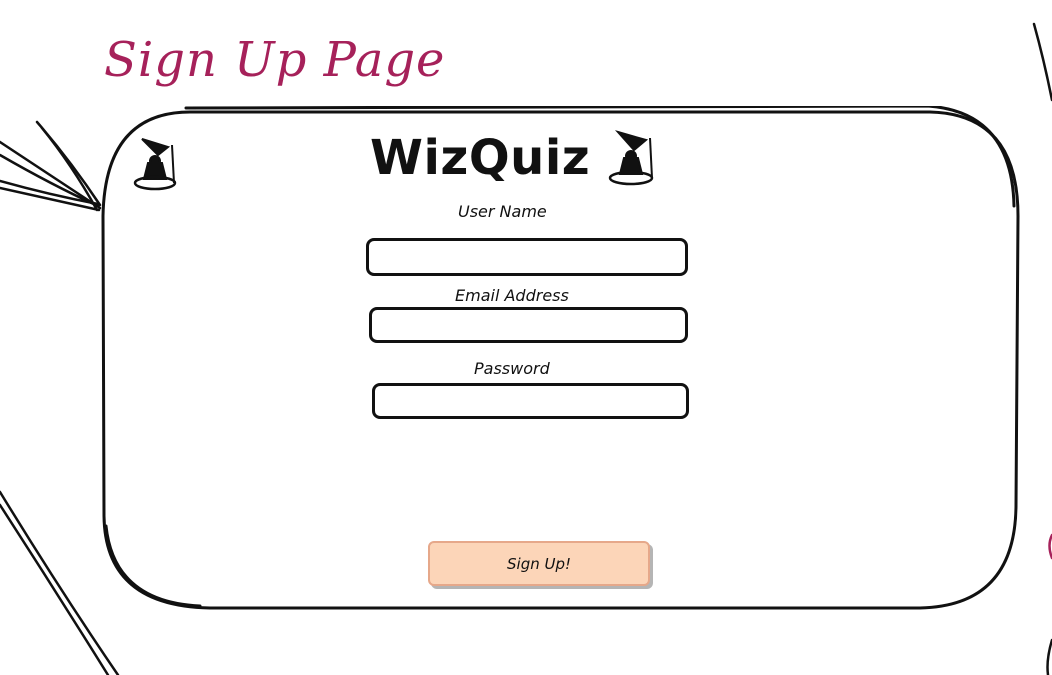 Image resolution: width=1052 pixels, height=675 pixels. What do you see at coordinates (530, 401) in the screenshot?
I see `password-input` at bounding box center [530, 401].